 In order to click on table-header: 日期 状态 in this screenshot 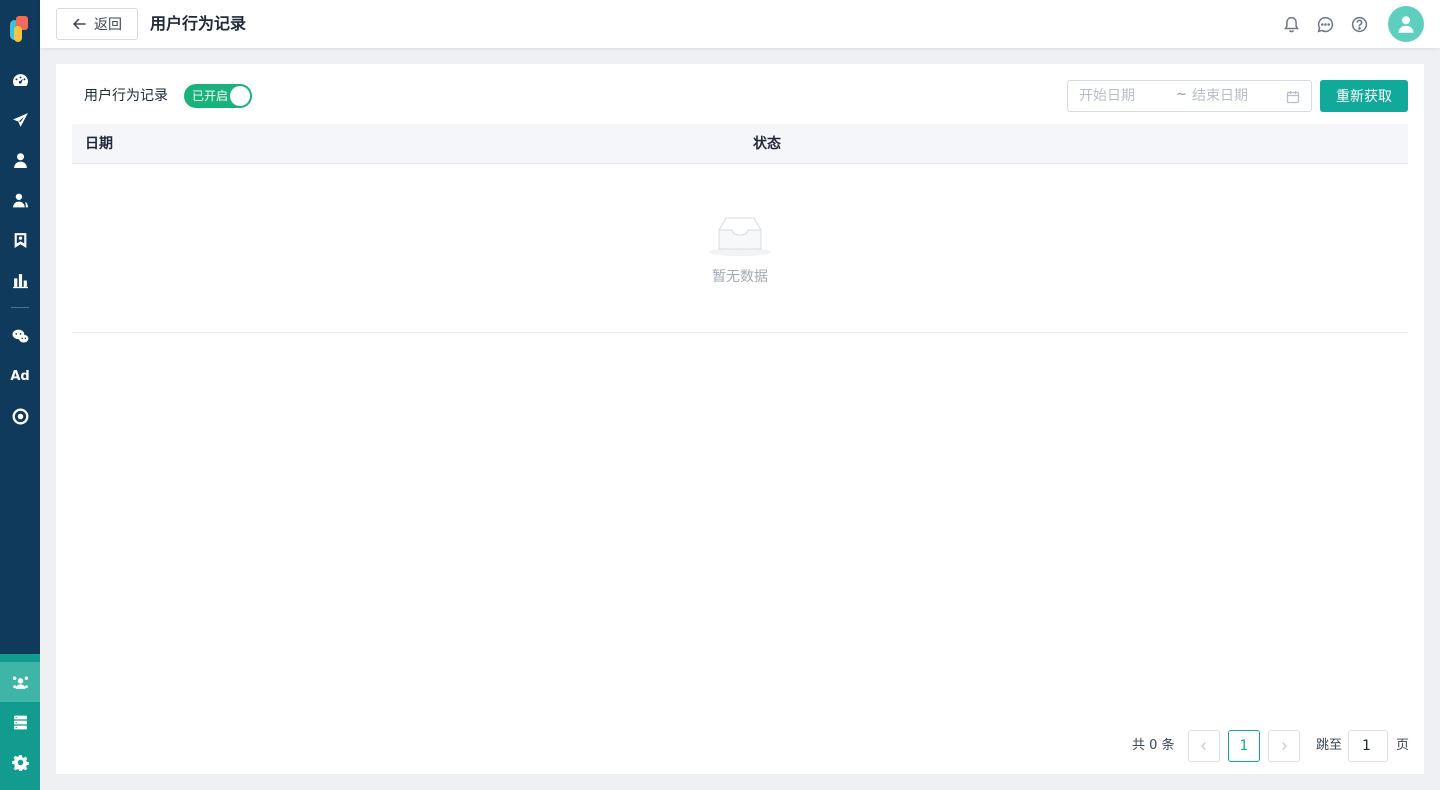, I will do `click(740, 144)`.